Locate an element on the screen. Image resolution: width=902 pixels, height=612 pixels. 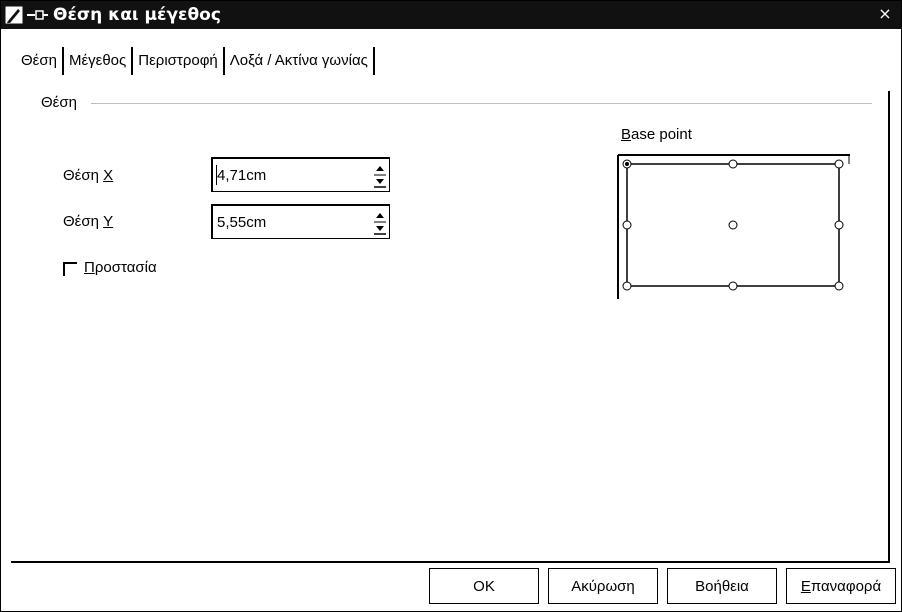
base-point-top-center is located at coordinates (733, 164).